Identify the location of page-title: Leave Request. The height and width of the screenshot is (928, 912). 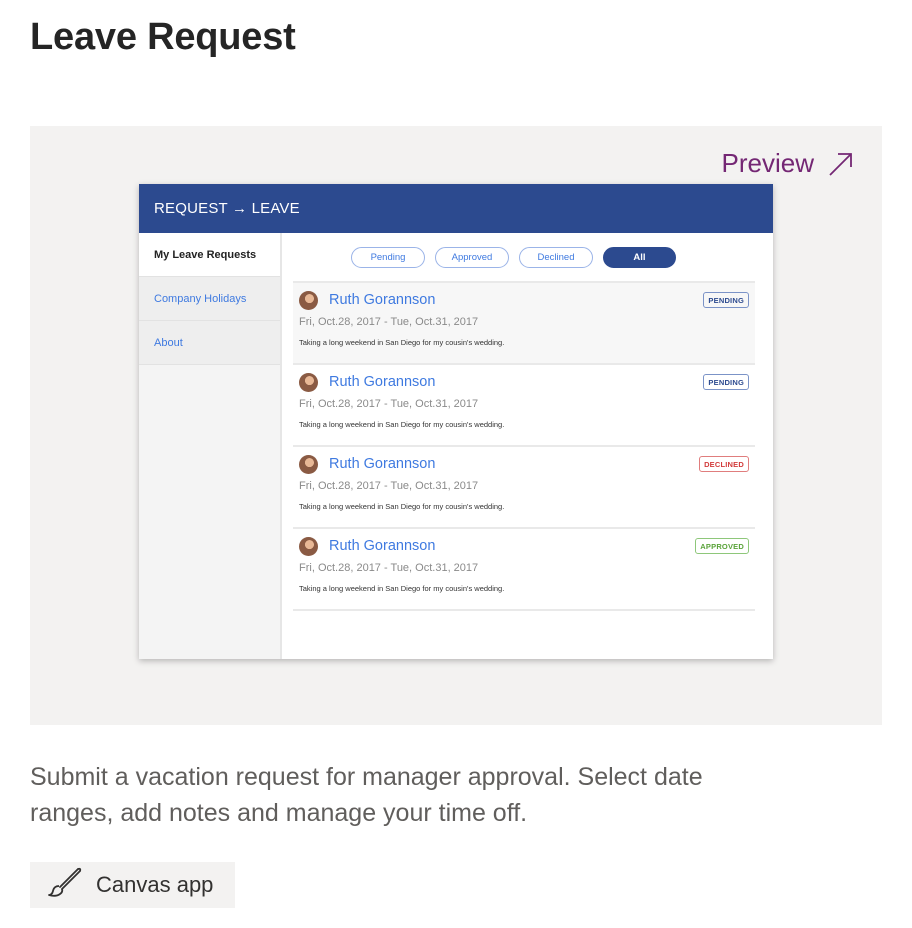
(163, 37).